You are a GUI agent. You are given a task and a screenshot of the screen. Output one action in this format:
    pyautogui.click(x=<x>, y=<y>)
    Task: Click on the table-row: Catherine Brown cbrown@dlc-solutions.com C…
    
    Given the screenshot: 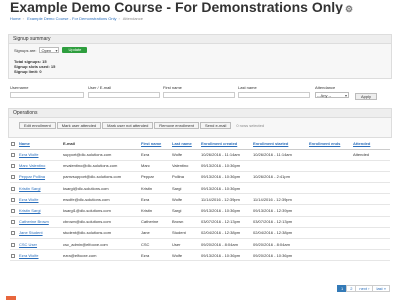 What is the action you would take?
    pyautogui.click(x=200, y=222)
    